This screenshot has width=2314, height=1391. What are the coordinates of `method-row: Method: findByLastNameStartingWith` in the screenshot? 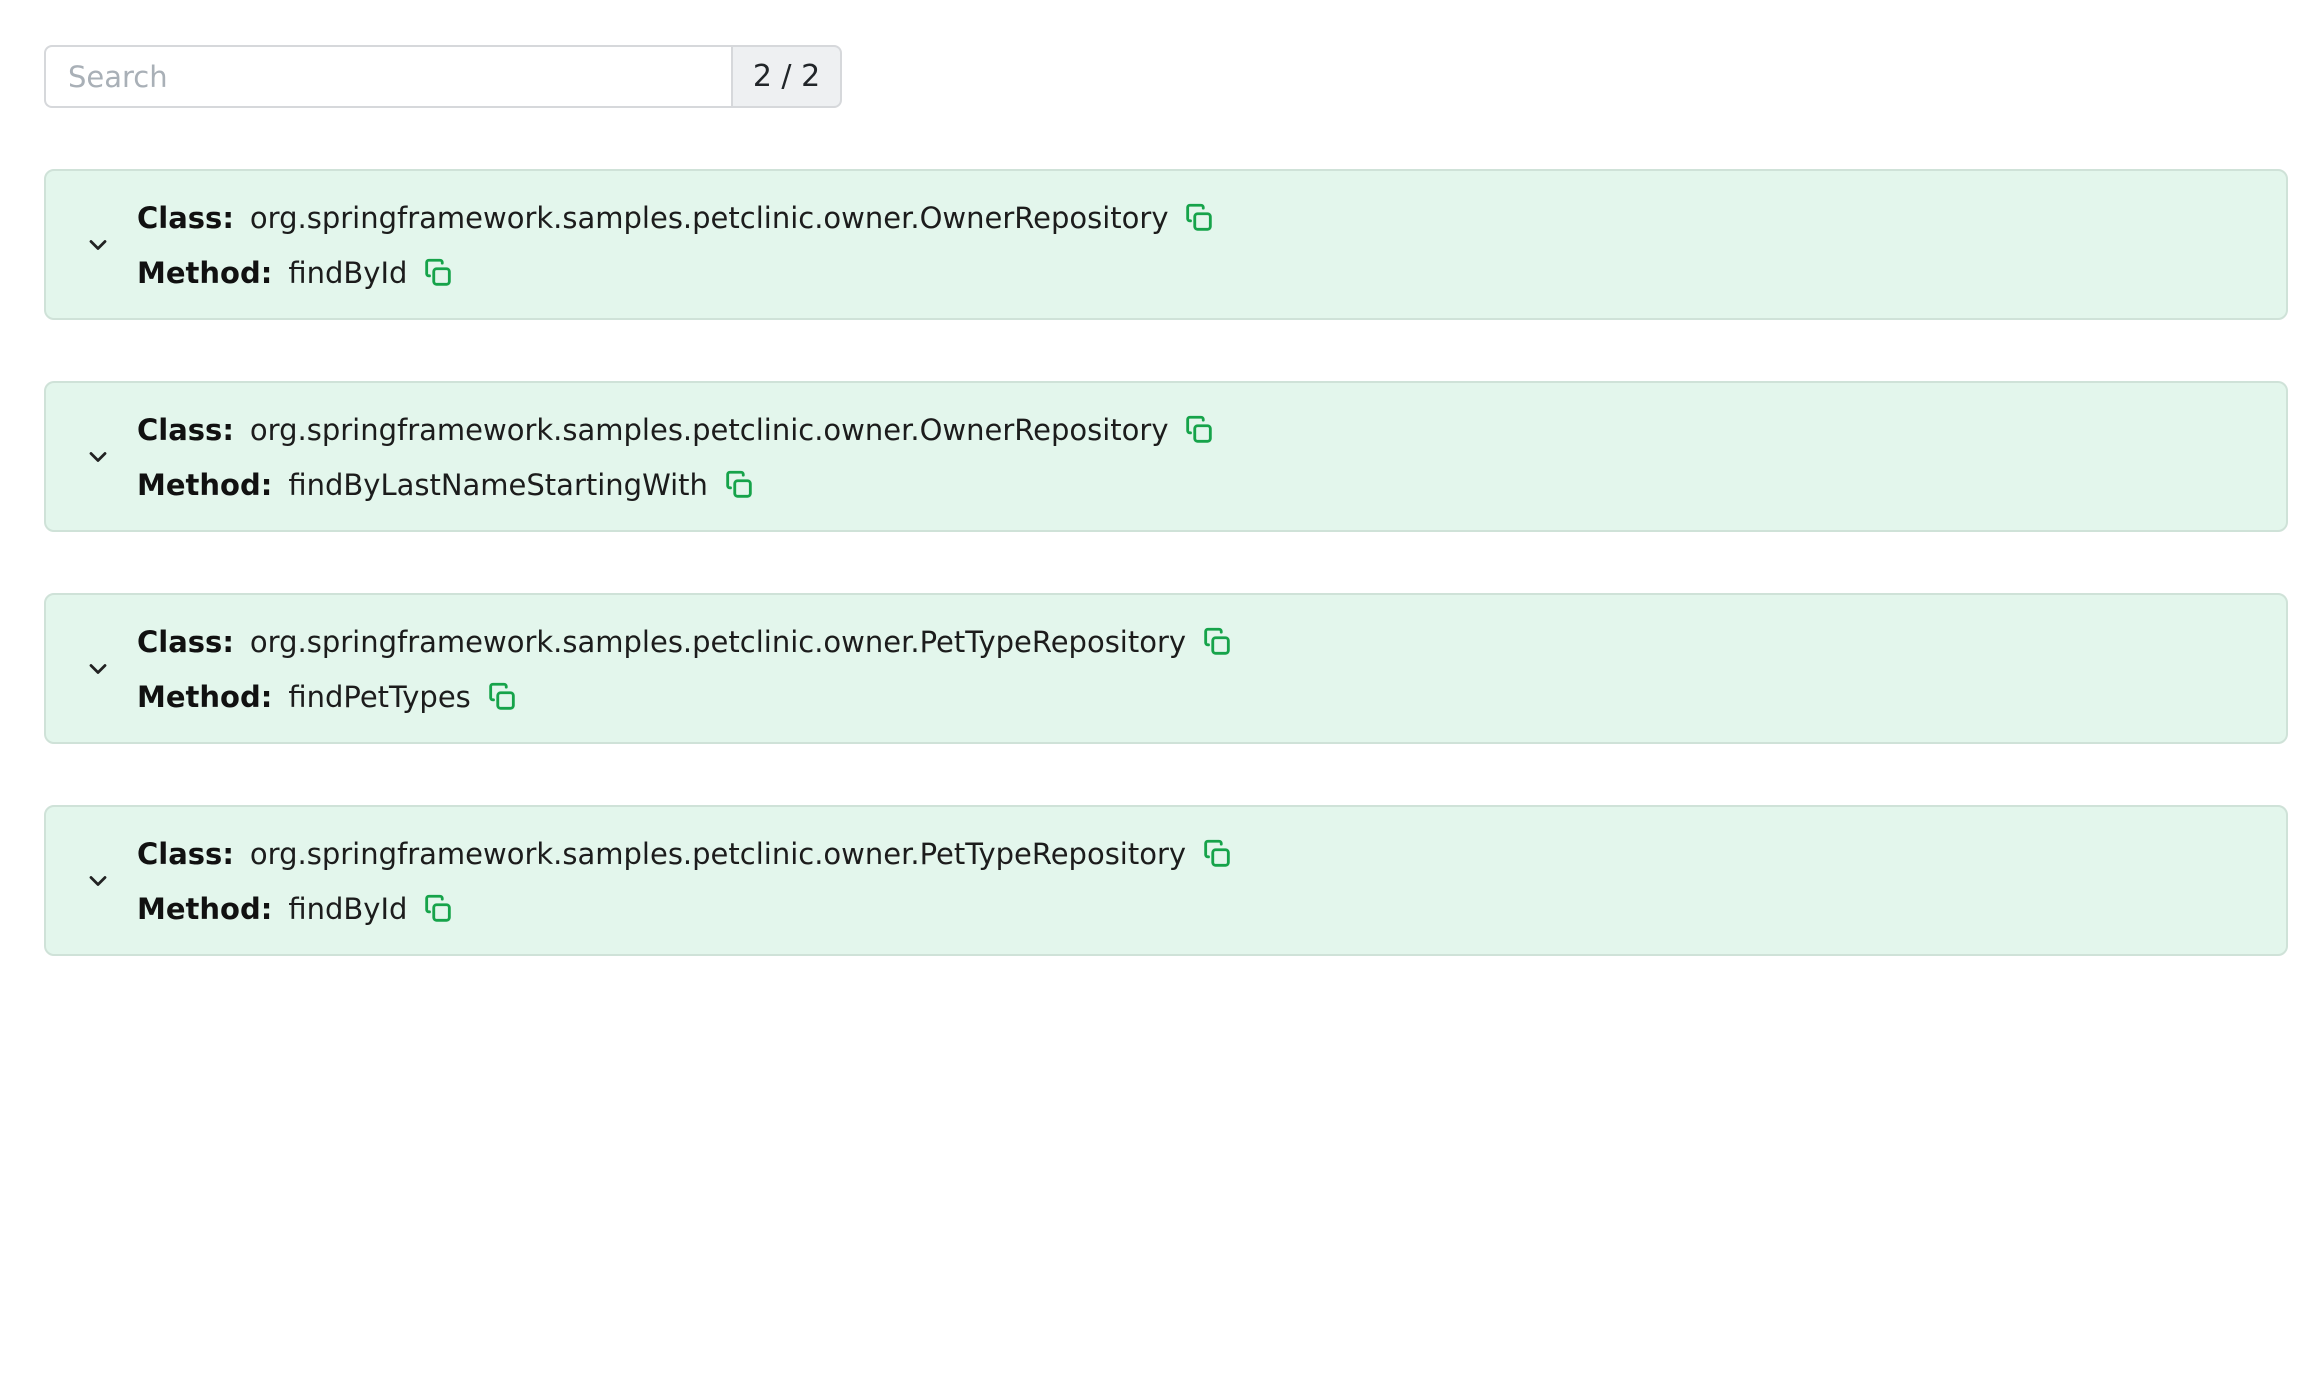 It's located at (446, 485).